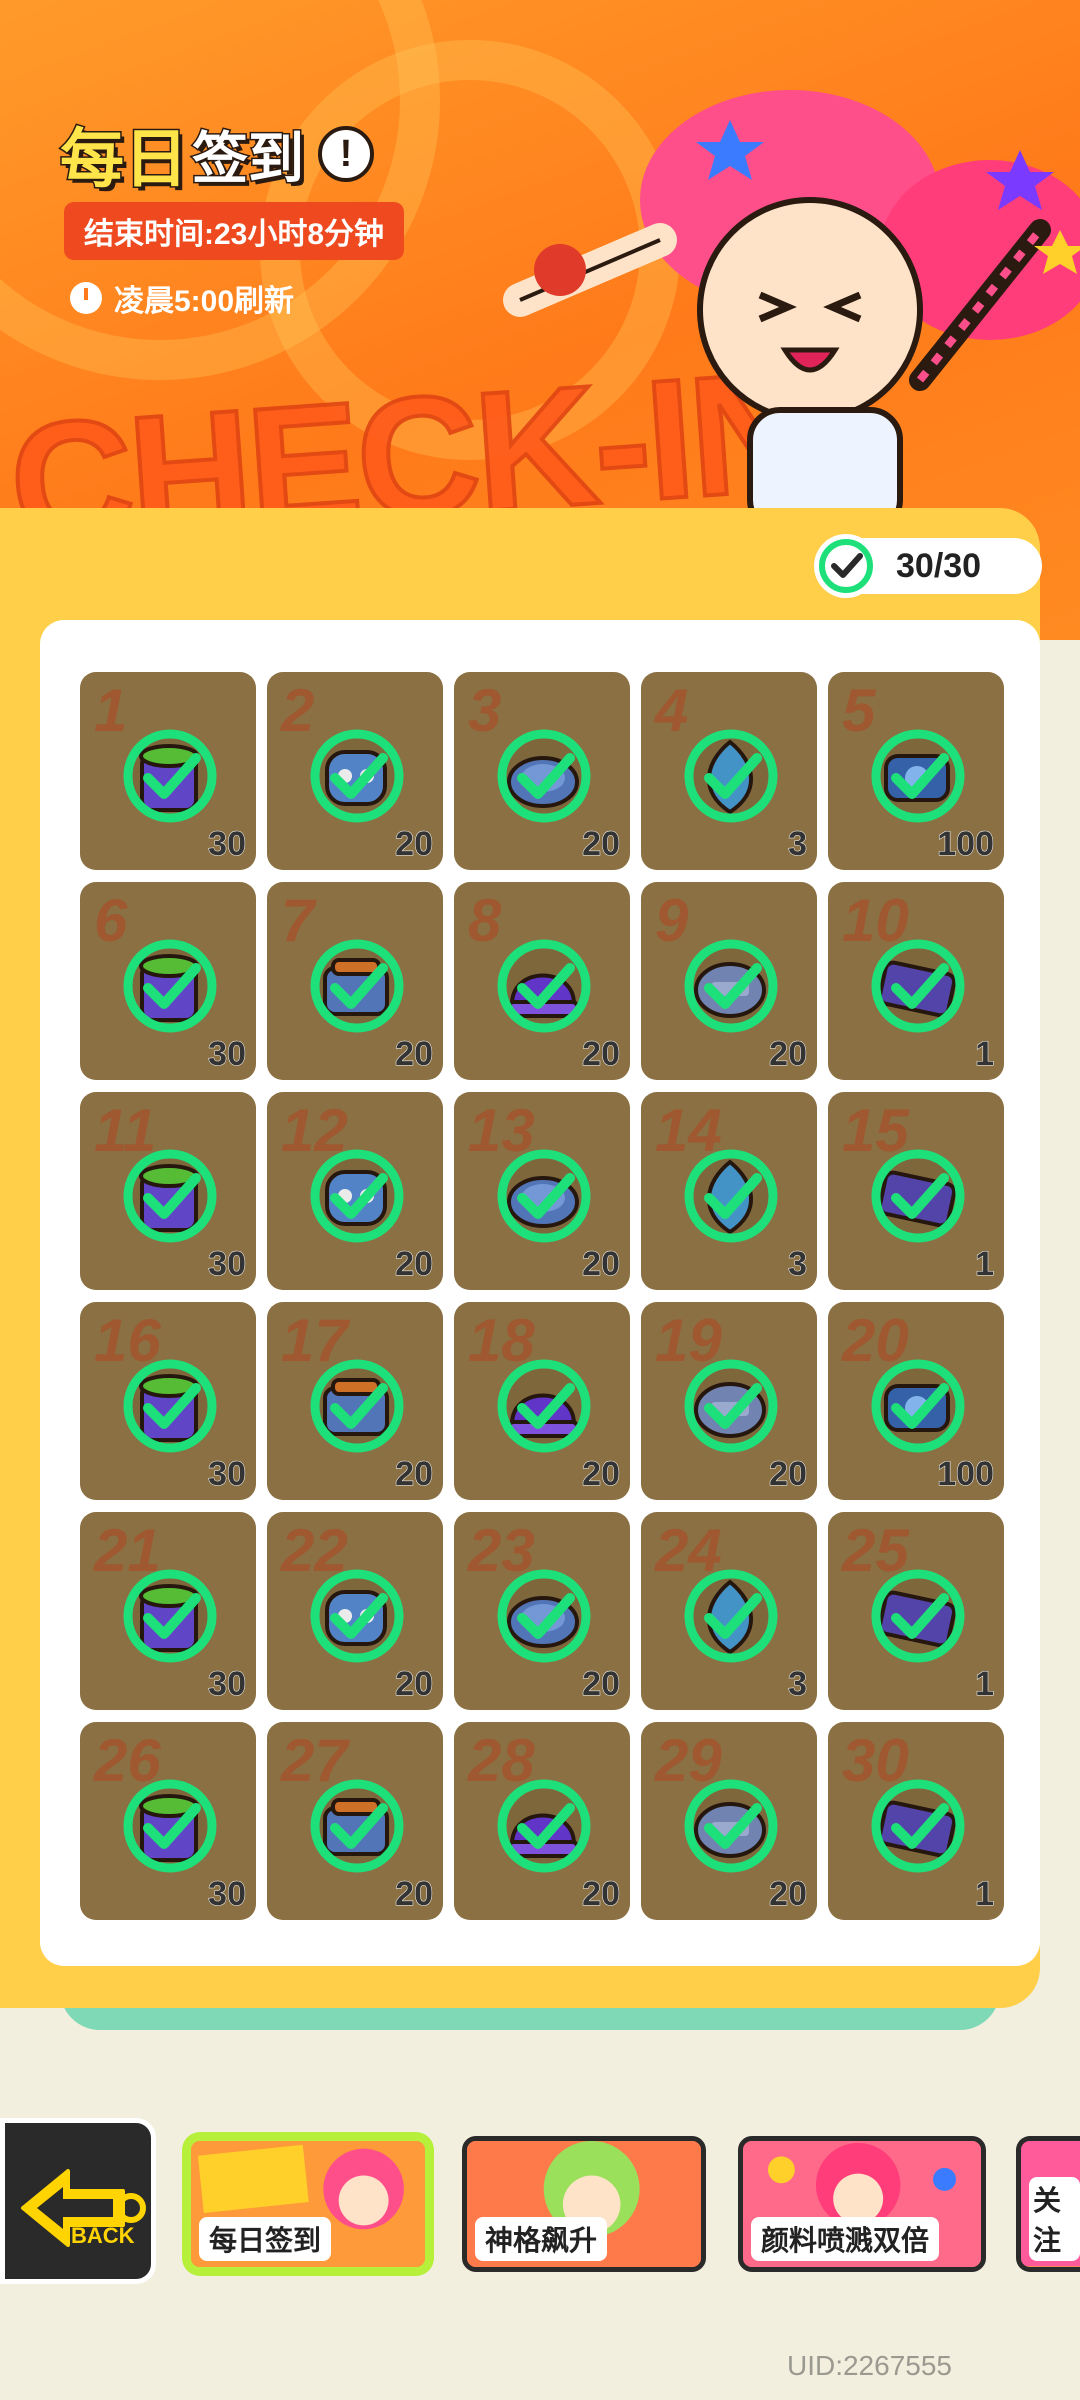 The image size is (1080, 2400). I want to click on back-button: BACK, so click(78, 2201).